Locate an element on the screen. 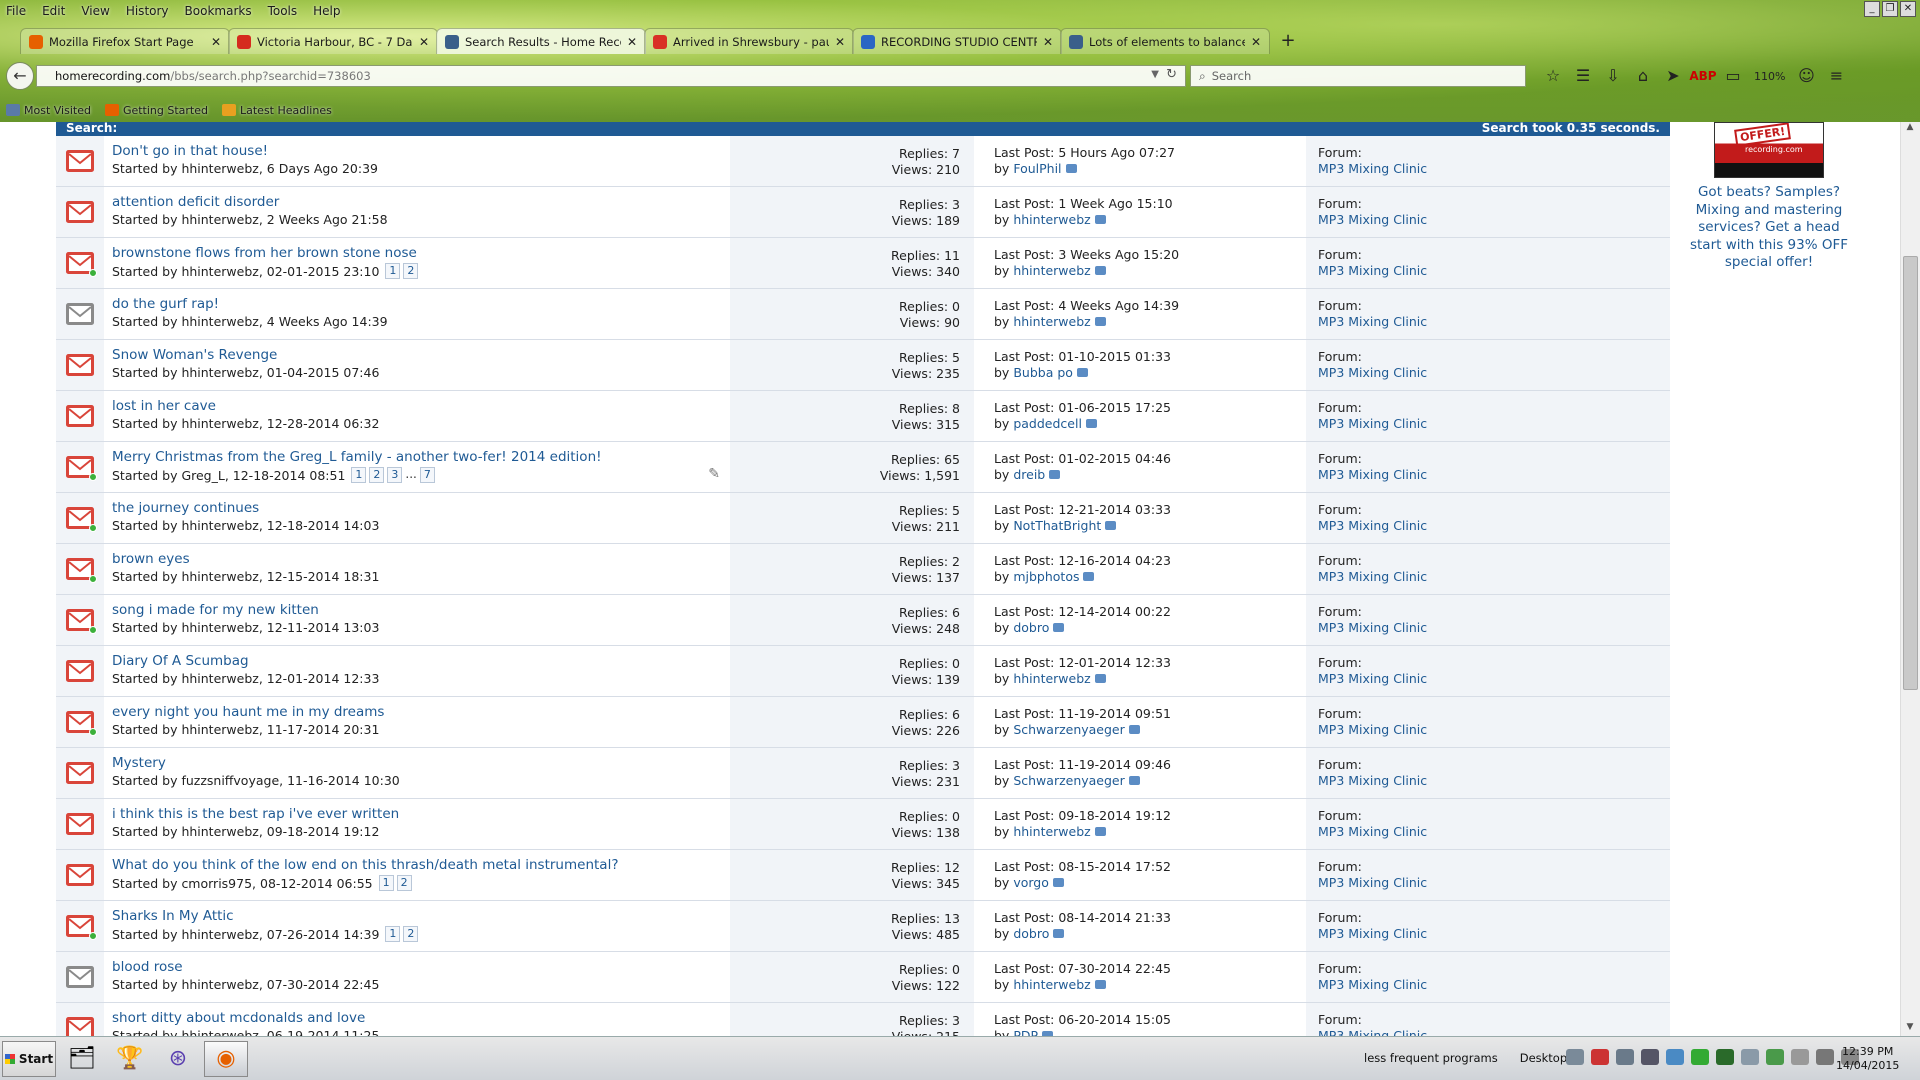 This screenshot has height=1080, width=1920. bookmark-latest-headlines: Latest Headlines is located at coordinates (277, 110).